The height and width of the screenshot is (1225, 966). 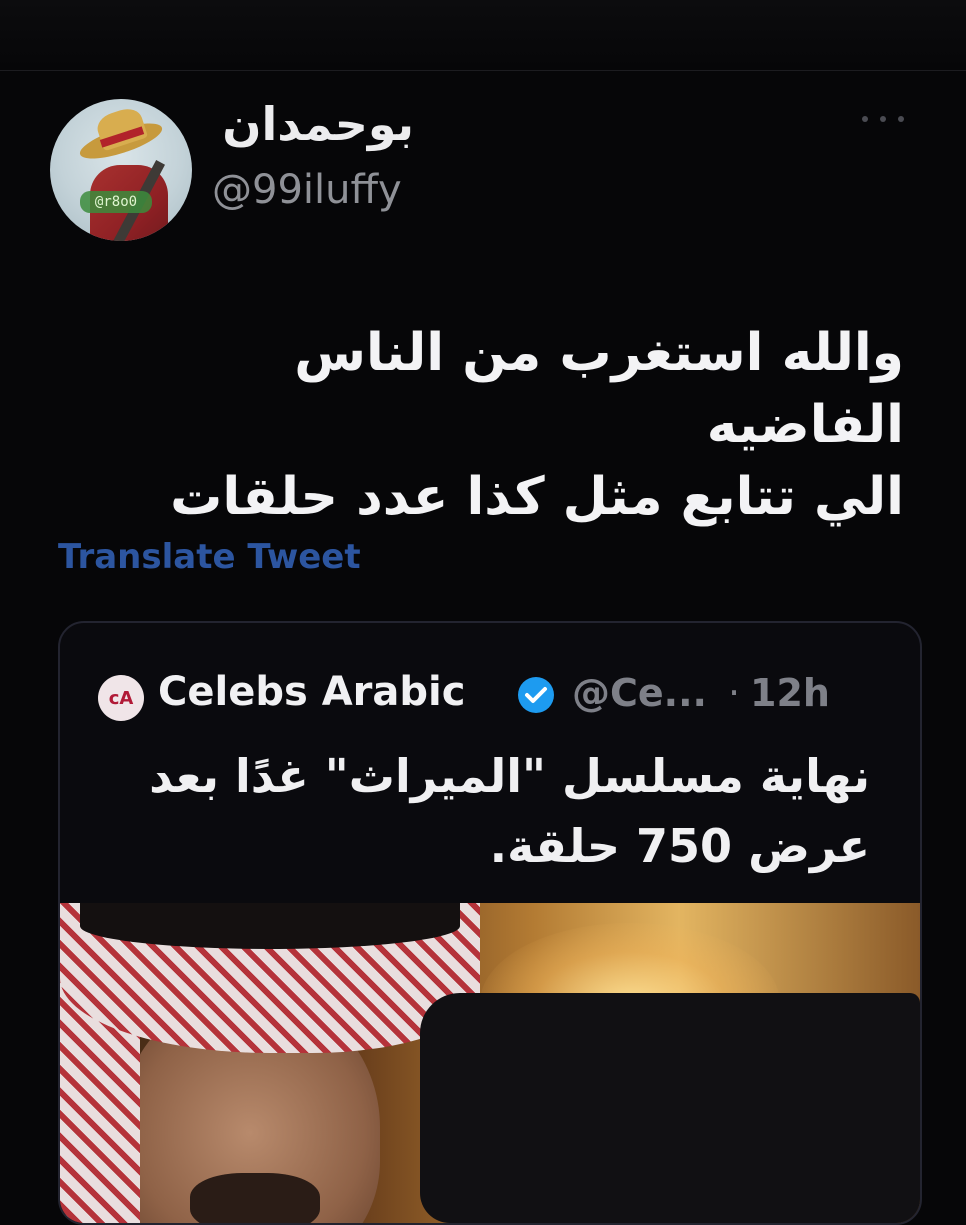 I want to click on translate-tweet-link: Translate Tweet, so click(x=209, y=557).